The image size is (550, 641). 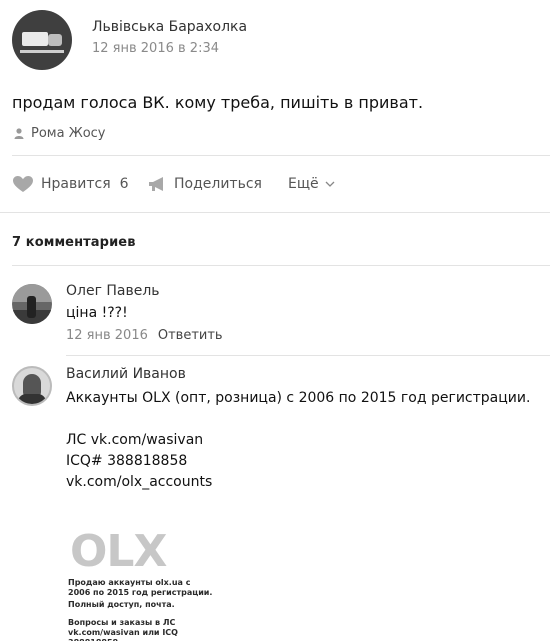 I want to click on post-date: 12 янв 2016 в 2:34, so click(x=155, y=48).